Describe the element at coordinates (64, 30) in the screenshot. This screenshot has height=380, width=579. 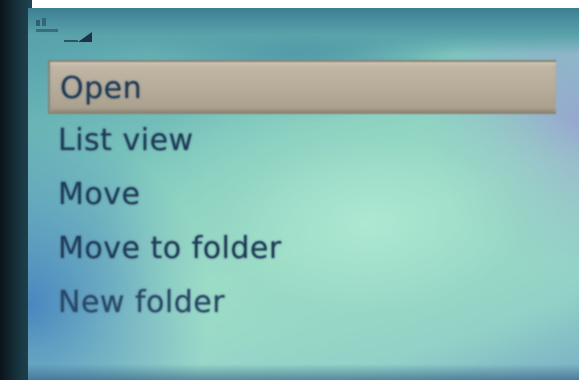
I see `signal-strength-icon` at that location.